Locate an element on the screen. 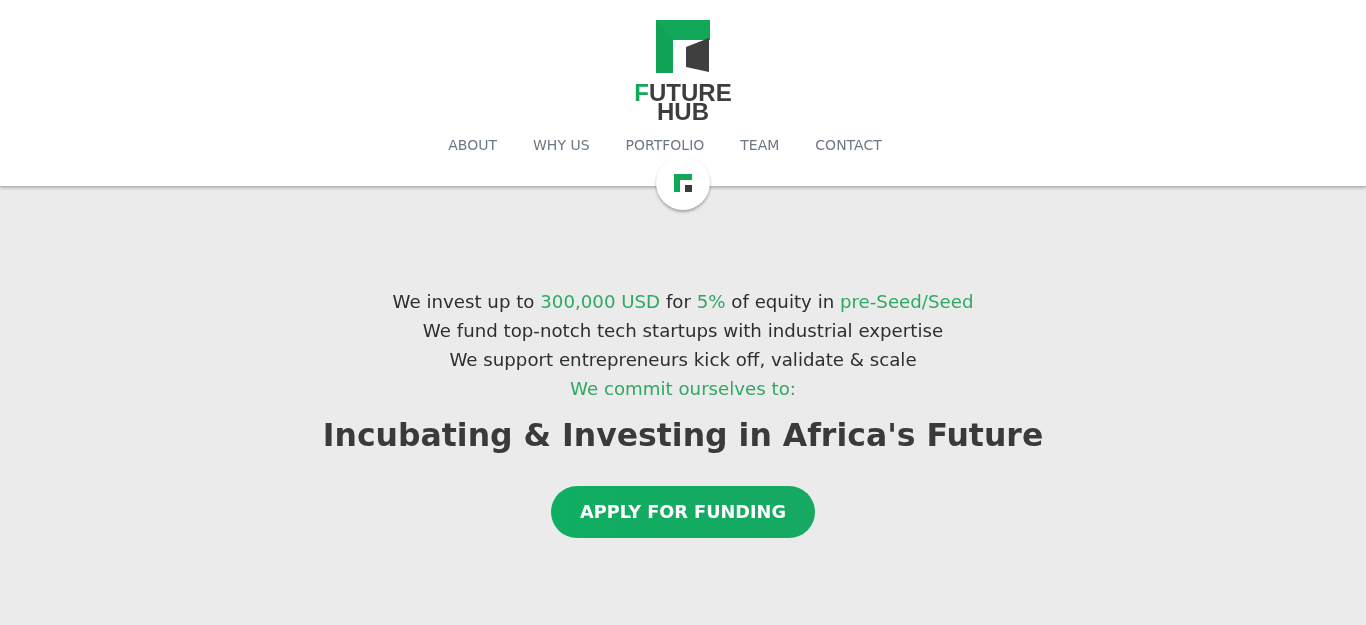 The image size is (1366, 625). nav-link: CONTACT is located at coordinates (848, 145).